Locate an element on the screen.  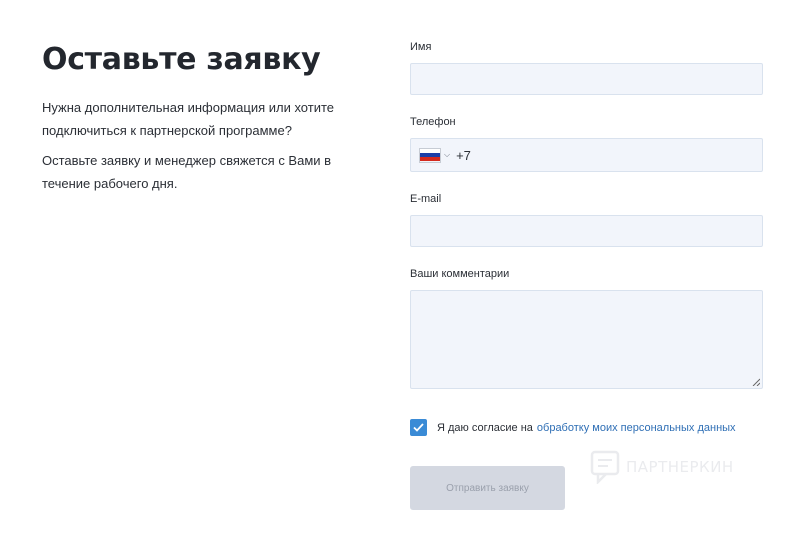
checkmark-icon is located at coordinates (418, 427).